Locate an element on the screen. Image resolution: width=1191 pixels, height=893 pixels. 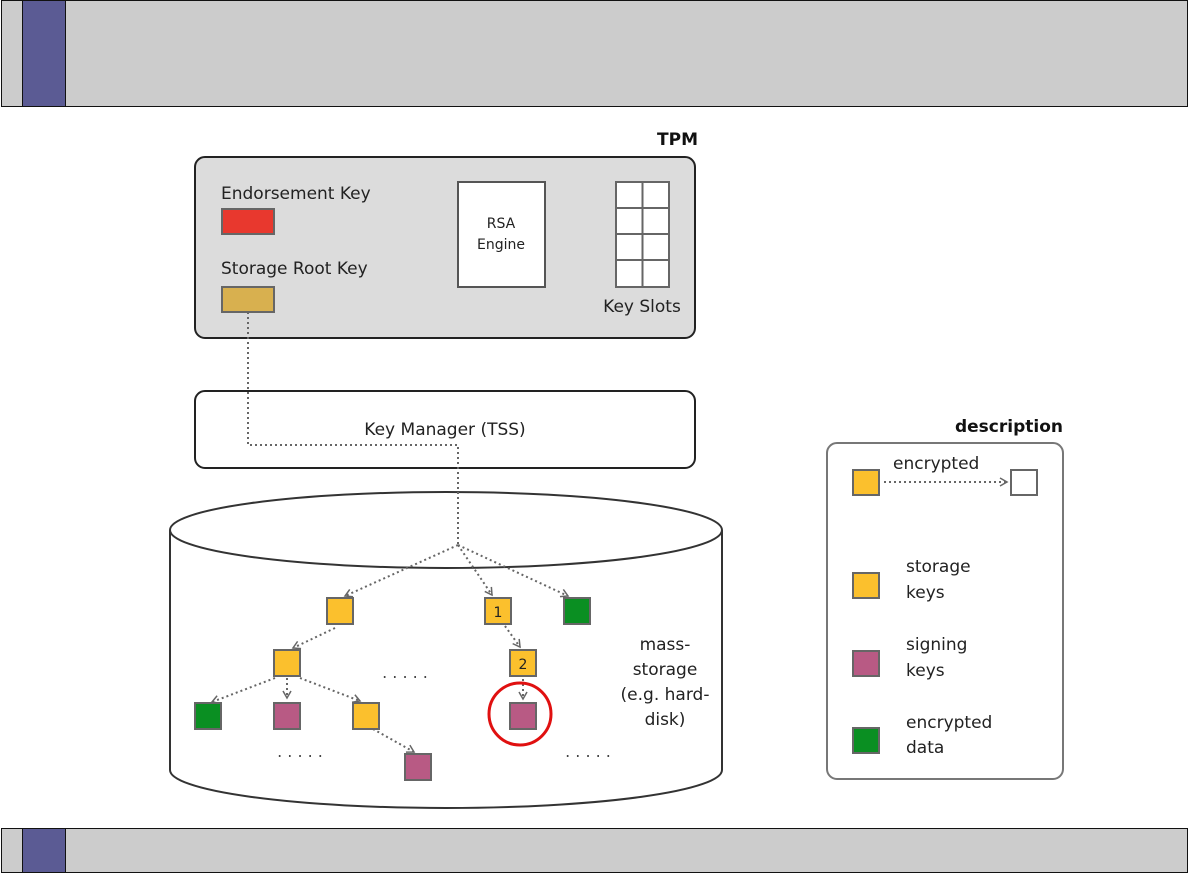
legend-title: description is located at coordinates (1009, 427).